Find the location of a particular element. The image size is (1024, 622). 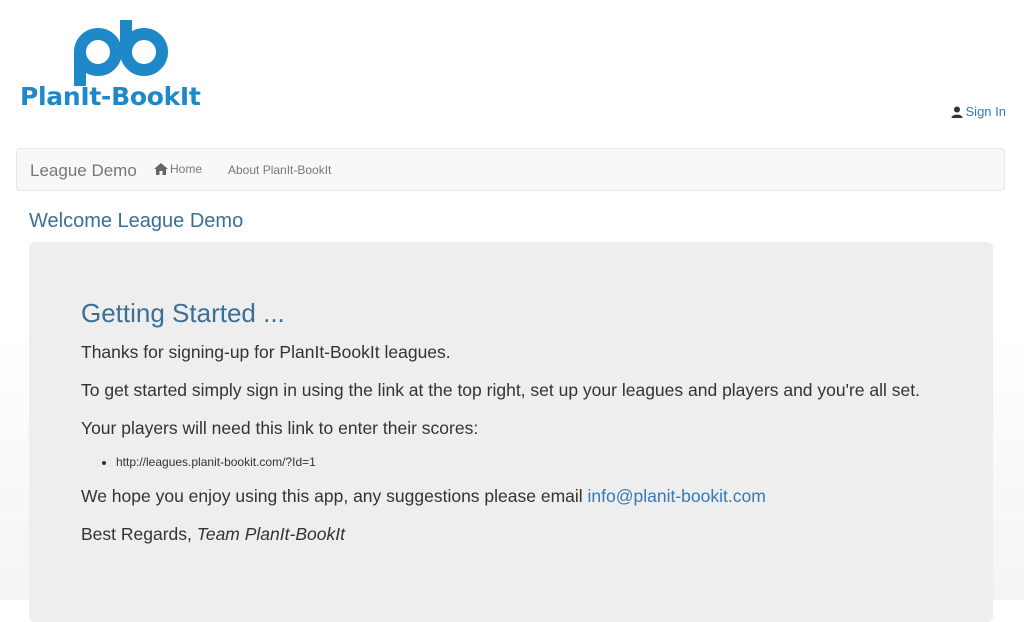

logo: PlanIt-BookIt is located at coordinates (118, 67).